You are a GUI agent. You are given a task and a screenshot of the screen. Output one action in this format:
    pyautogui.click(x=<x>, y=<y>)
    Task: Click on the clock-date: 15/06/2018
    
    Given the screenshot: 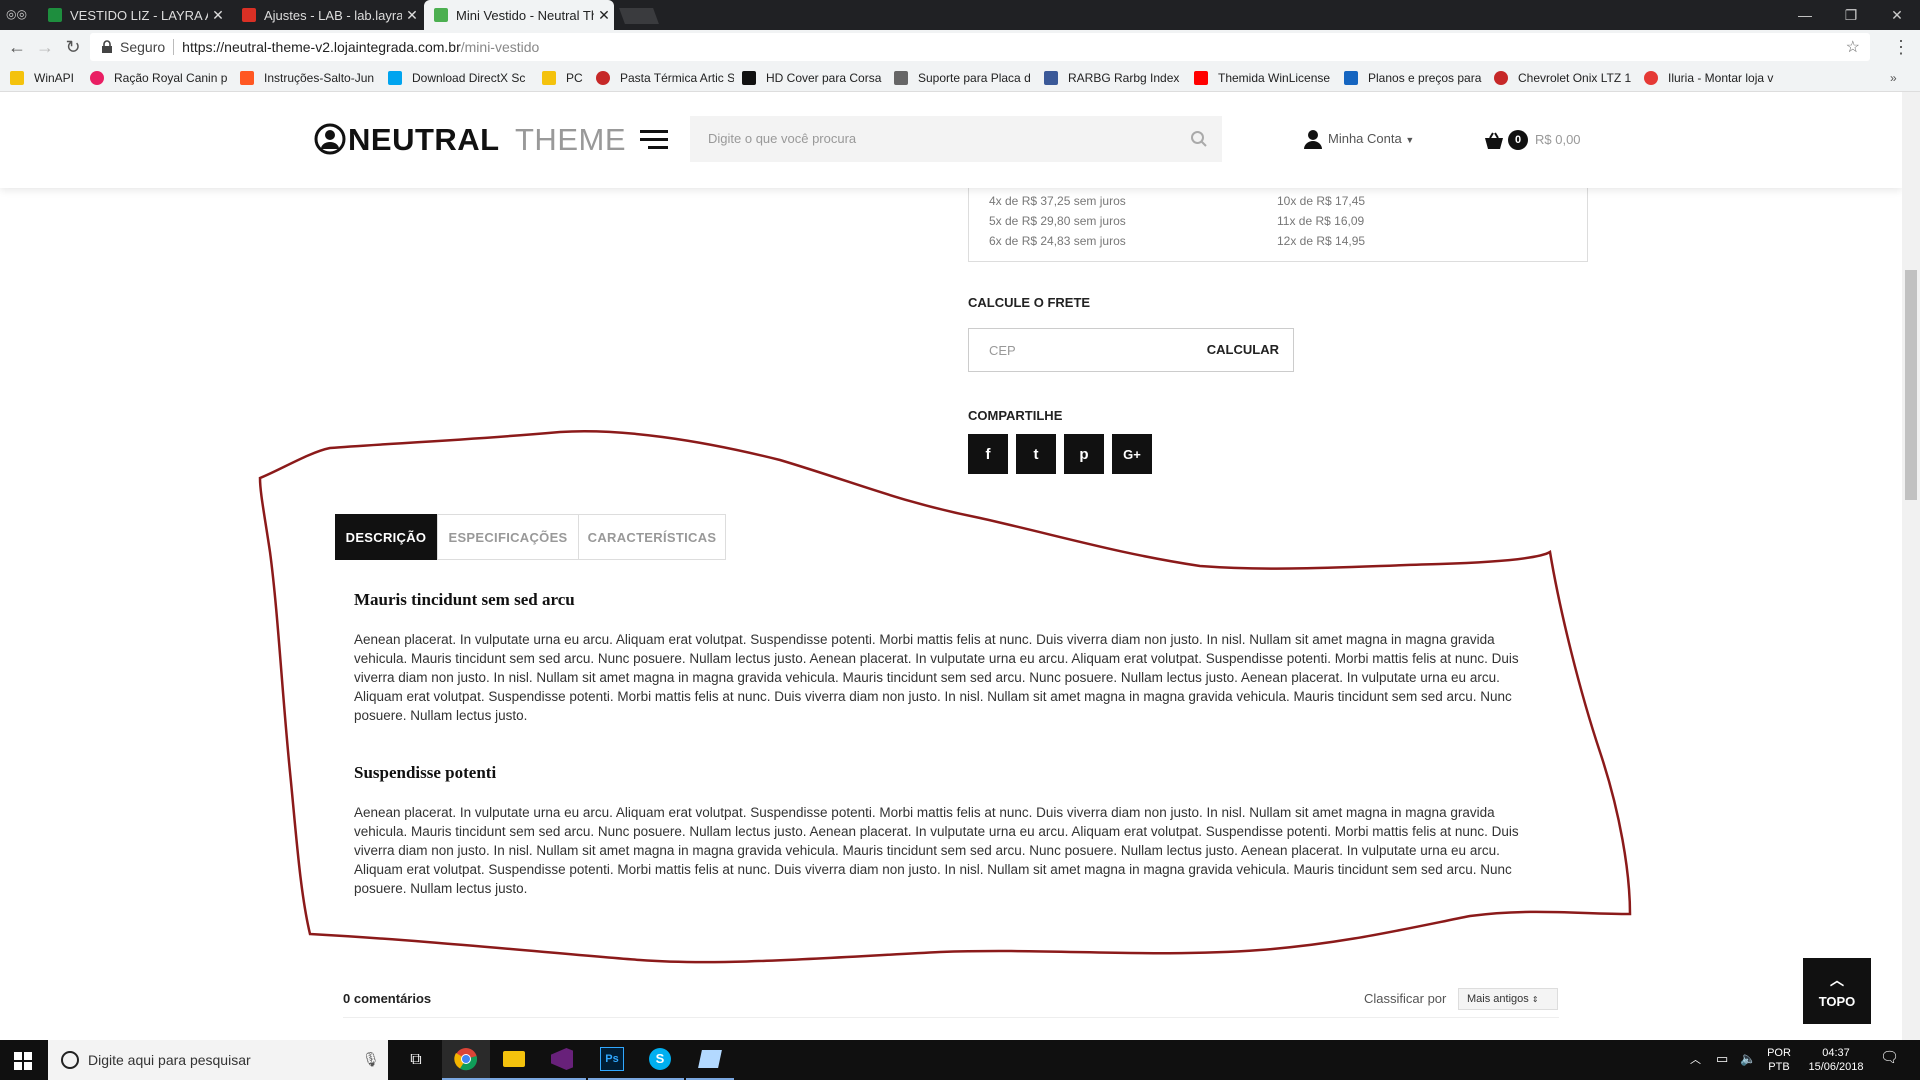 What is the action you would take?
    pyautogui.click(x=1836, y=1067)
    